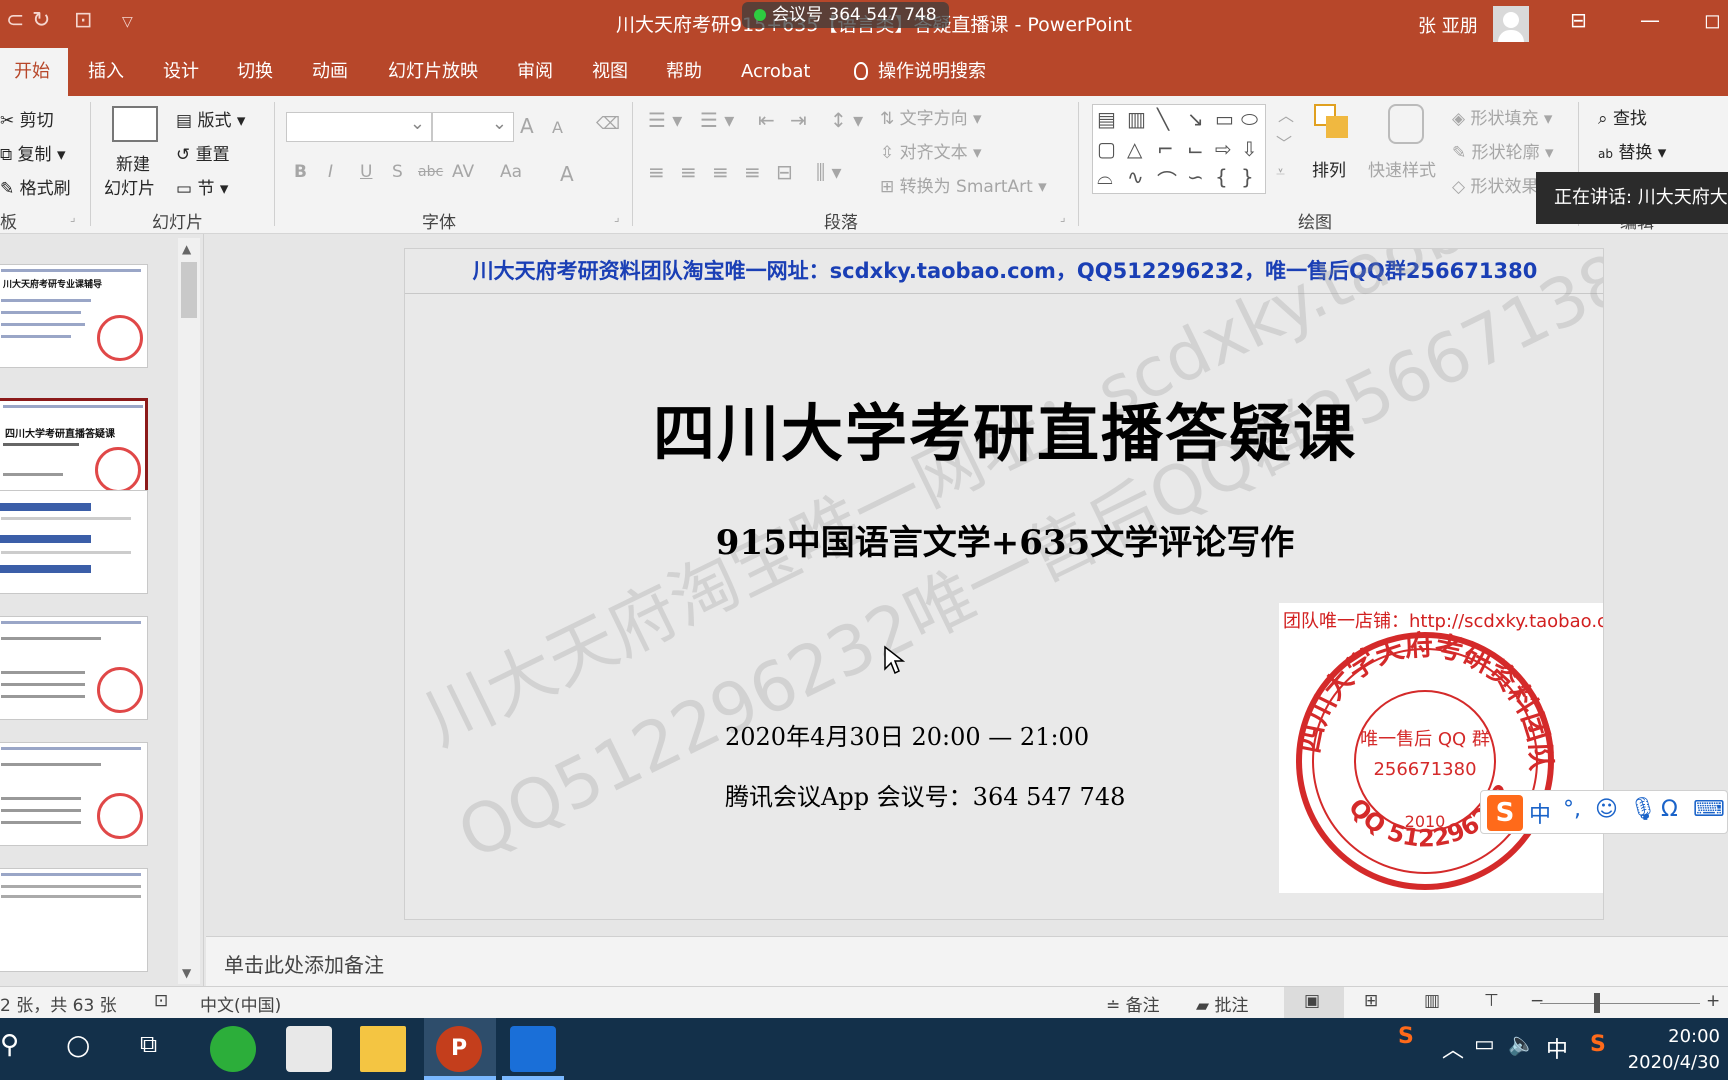 Image resolution: width=1728 pixels, height=1080 pixels. What do you see at coordinates (1163, 119) in the screenshot?
I see `line-shape-icon: ╲` at bounding box center [1163, 119].